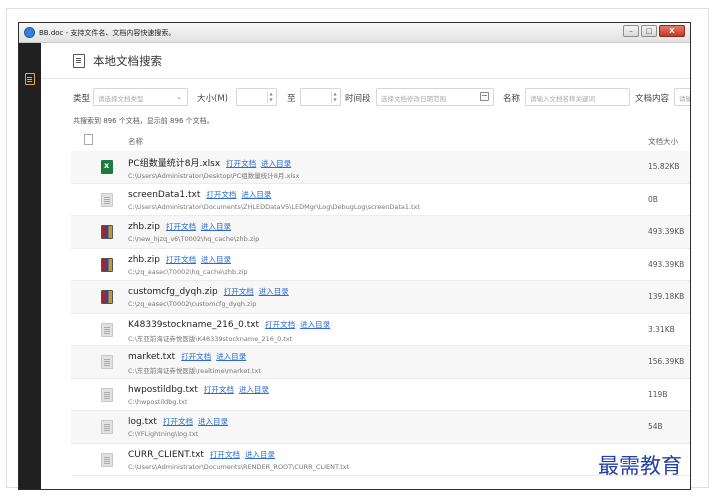  What do you see at coordinates (663, 141) in the screenshot?
I see `size-column-header: 文档大小` at bounding box center [663, 141].